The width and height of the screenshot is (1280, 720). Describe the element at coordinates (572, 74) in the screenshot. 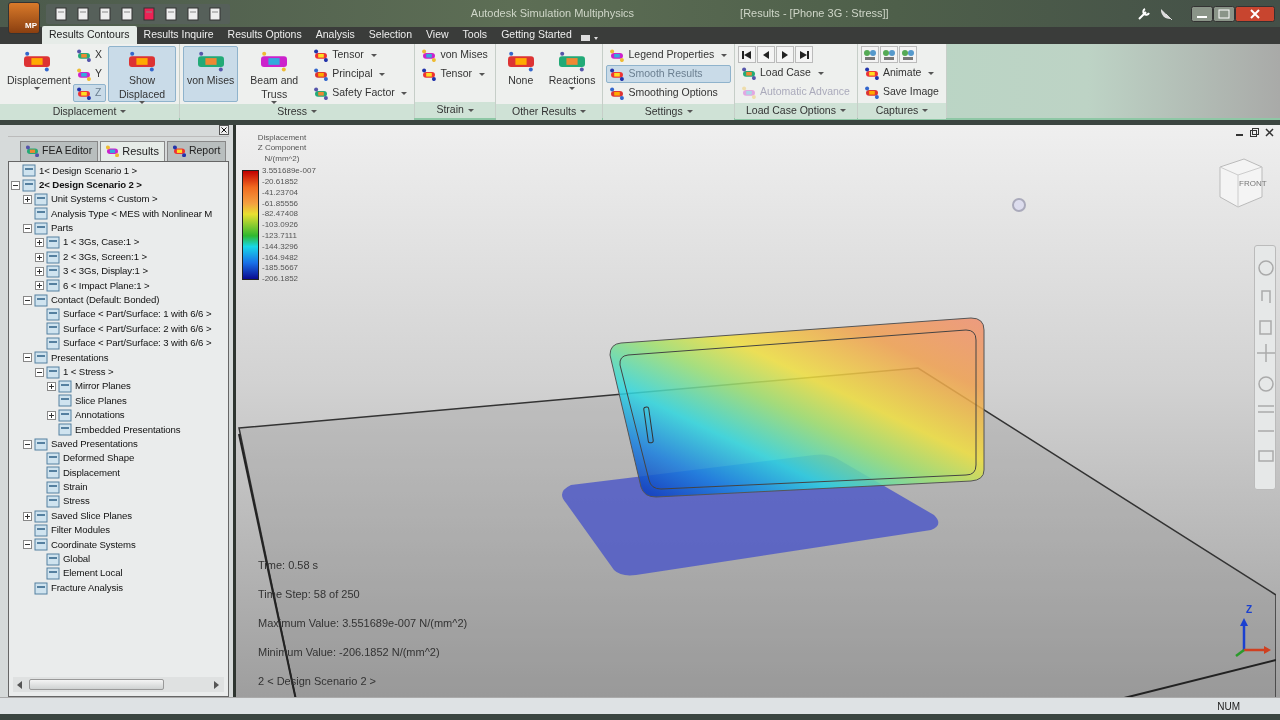

I see `ribbon-button: Reactions` at that location.